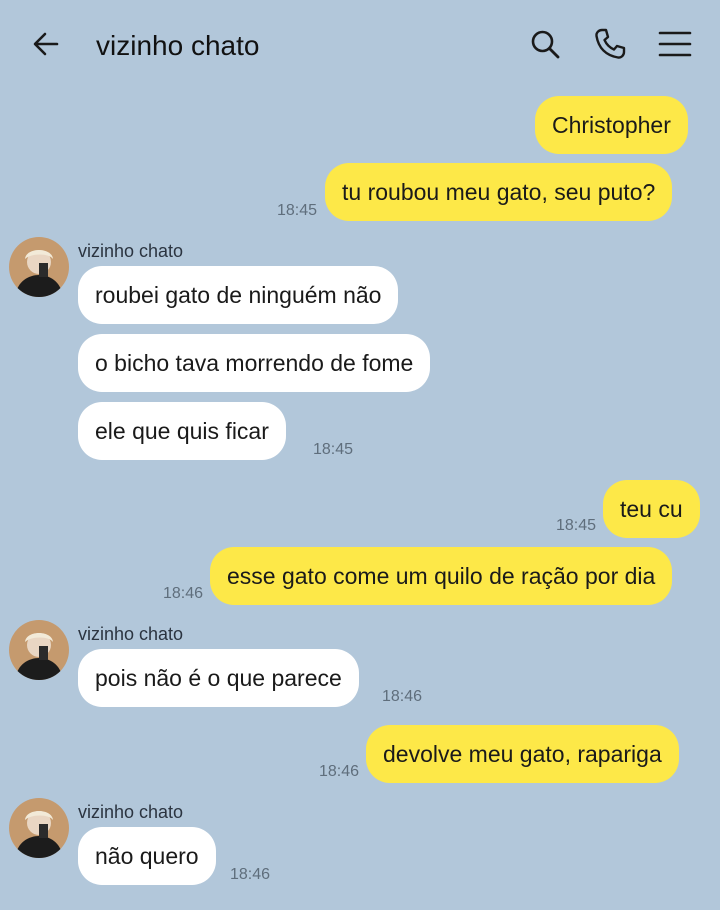 Image resolution: width=720 pixels, height=910 pixels. What do you see at coordinates (522, 754) in the screenshot?
I see `outgoing-message: devolve meu gato, rapariga` at bounding box center [522, 754].